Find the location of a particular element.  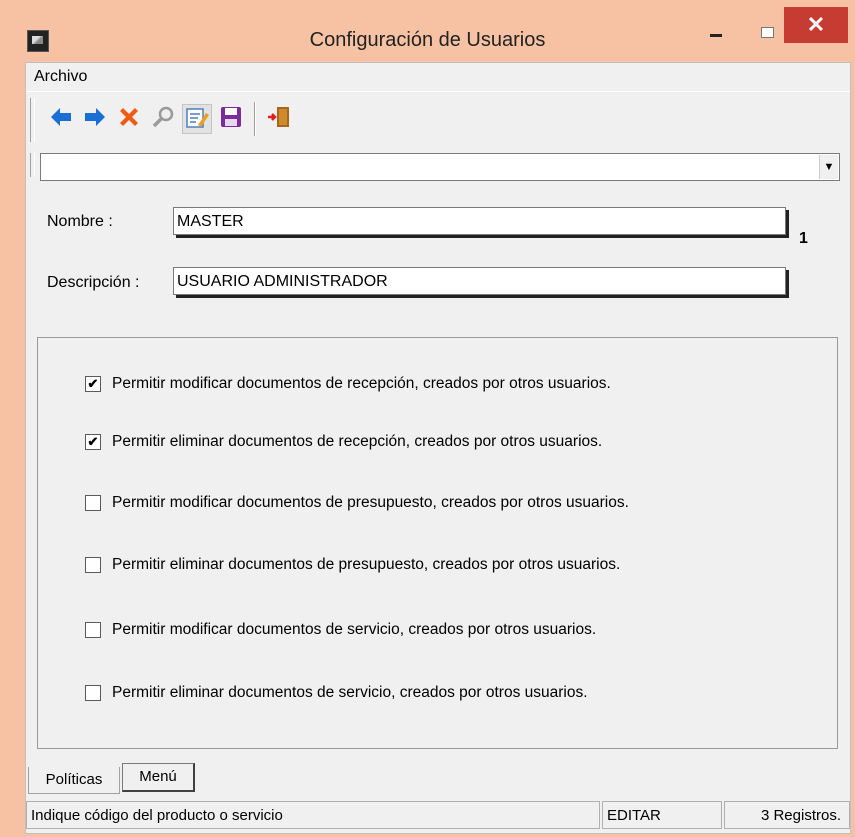

status-records: 3 Registros. is located at coordinates (787, 815).